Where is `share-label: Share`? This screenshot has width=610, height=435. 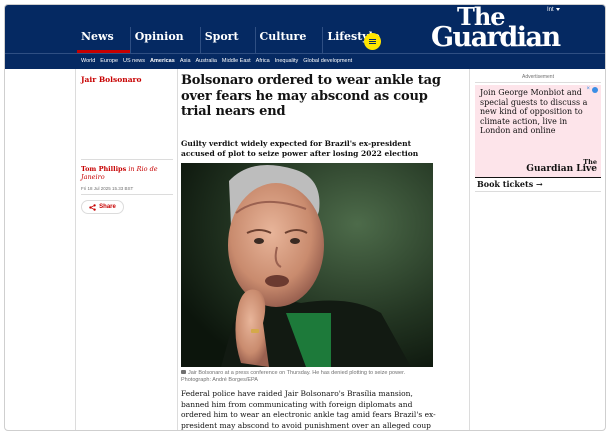 share-label: Share is located at coordinates (107, 207).